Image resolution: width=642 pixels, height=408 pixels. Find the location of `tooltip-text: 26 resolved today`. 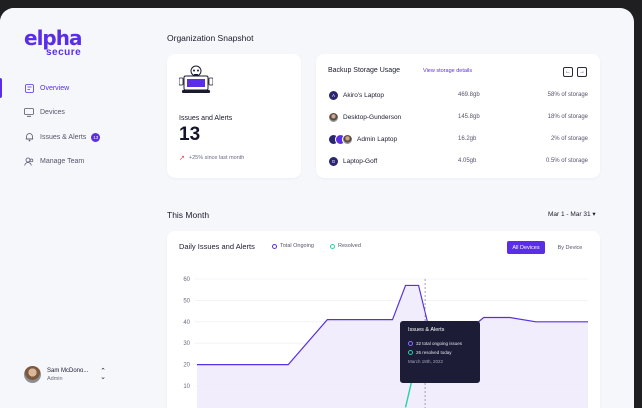

tooltip-text: 26 resolved today is located at coordinates (434, 352).